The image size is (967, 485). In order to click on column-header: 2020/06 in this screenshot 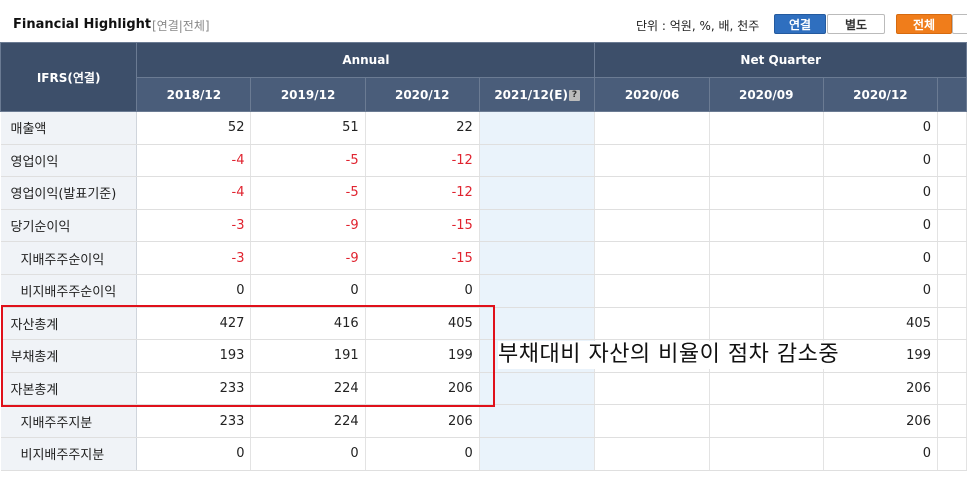, I will do `click(652, 94)`.